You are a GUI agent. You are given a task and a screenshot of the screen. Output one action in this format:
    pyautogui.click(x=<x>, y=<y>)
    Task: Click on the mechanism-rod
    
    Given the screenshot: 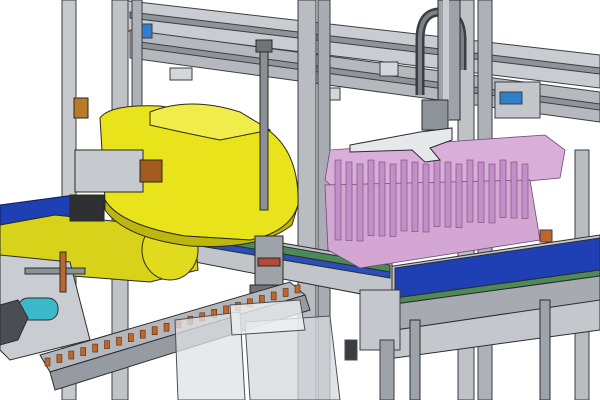 What is the action you would take?
    pyautogui.click(x=55, y=271)
    